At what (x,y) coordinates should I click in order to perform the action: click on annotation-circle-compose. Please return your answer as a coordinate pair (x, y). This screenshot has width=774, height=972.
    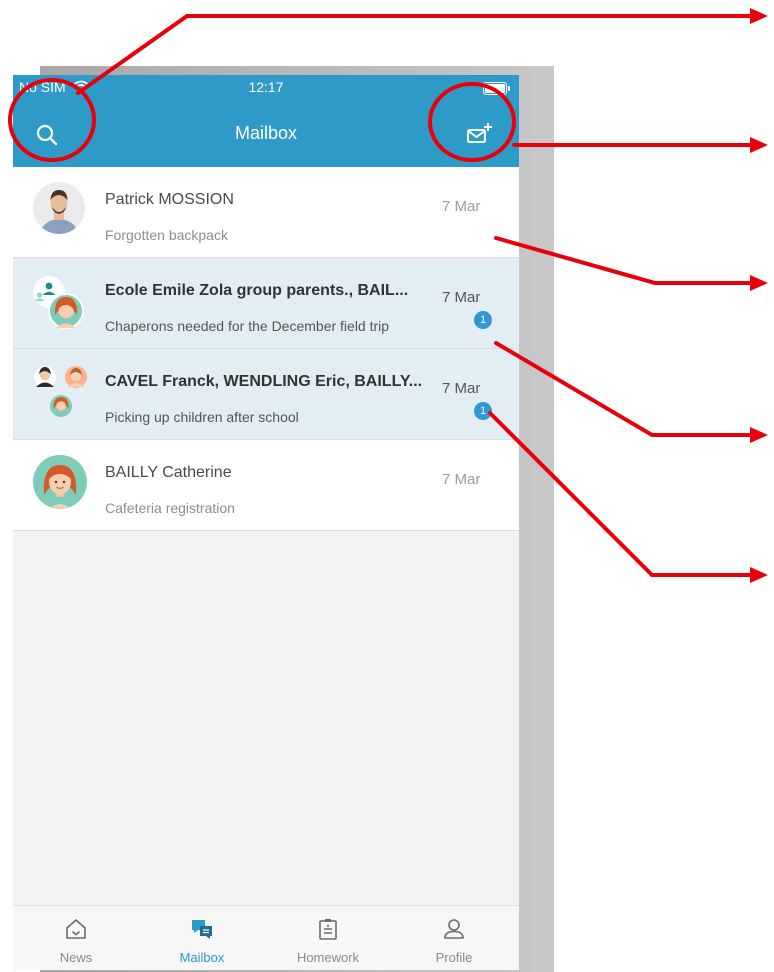
    Looking at the image, I should click on (472, 122).